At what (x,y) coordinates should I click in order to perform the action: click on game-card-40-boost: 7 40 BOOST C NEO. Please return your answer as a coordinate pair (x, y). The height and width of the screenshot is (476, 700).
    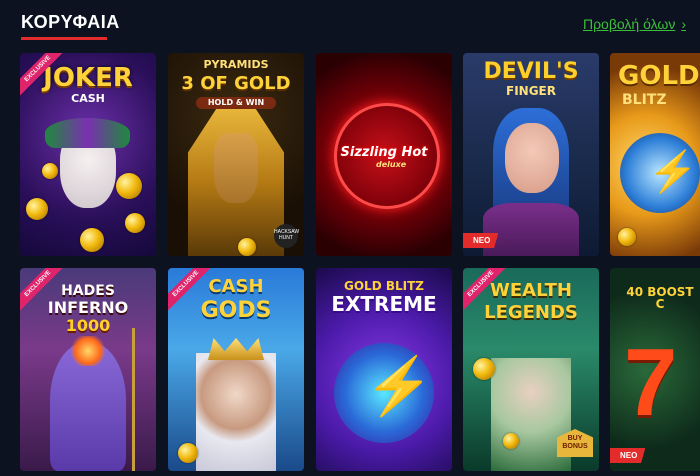
    Looking at the image, I should click on (655, 369).